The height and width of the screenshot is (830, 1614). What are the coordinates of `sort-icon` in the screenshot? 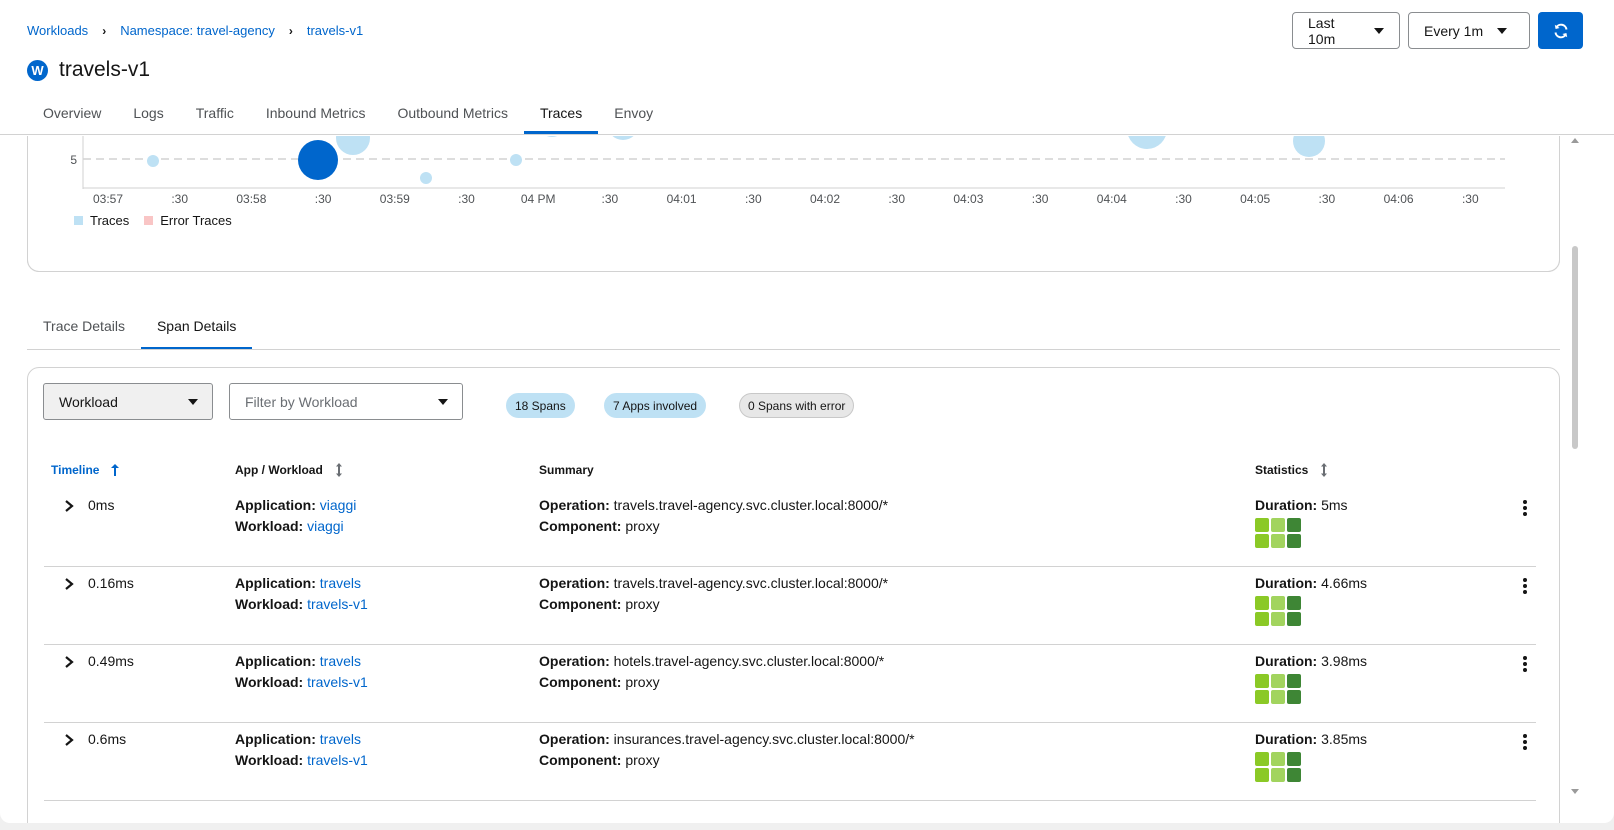 It's located at (338, 470).